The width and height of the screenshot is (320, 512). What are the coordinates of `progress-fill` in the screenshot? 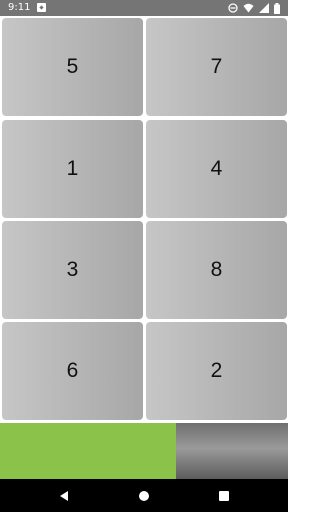 It's located at (88, 451).